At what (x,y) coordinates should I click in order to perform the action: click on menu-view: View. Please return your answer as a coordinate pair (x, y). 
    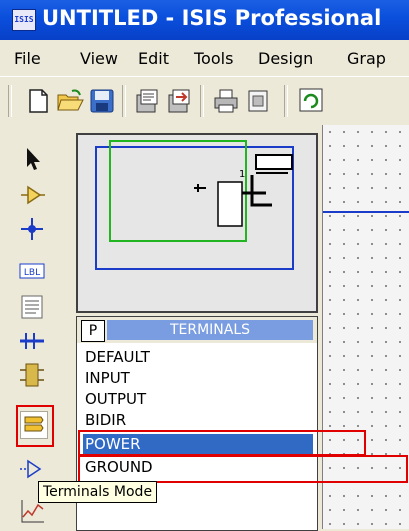
    Looking at the image, I should click on (99, 58).